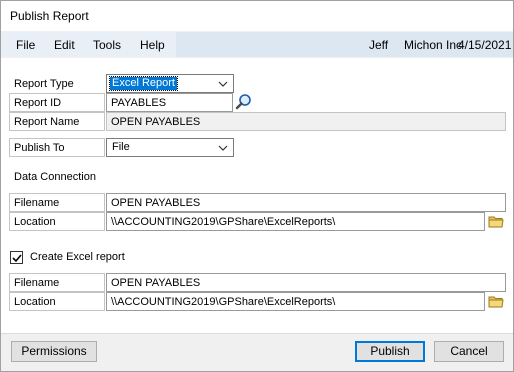 The height and width of the screenshot is (372, 514). What do you see at coordinates (433, 45) in the screenshot?
I see `company-name: Michon Inc` at bounding box center [433, 45].